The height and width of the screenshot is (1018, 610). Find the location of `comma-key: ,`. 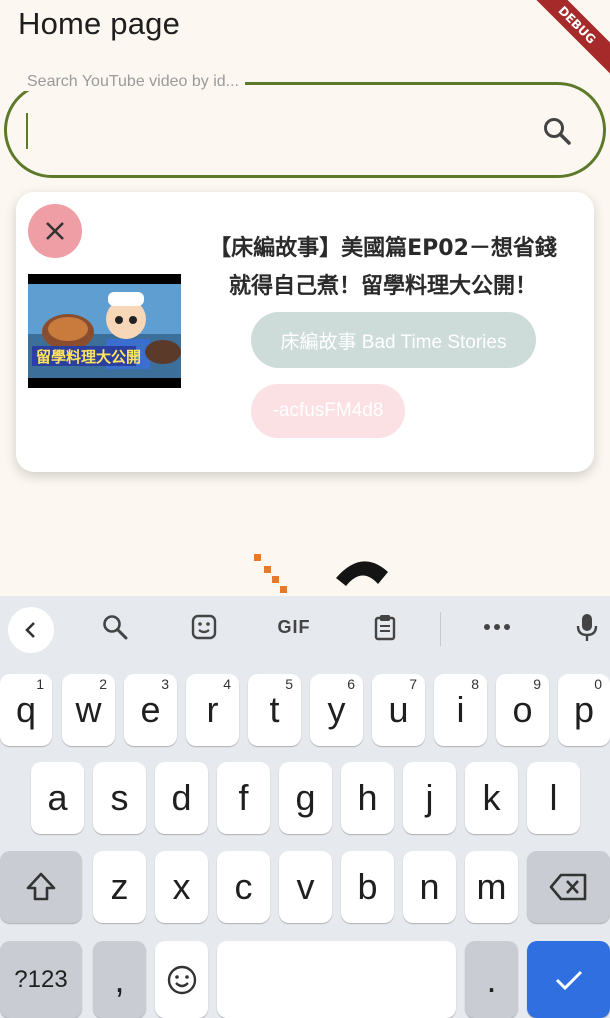

comma-key: , is located at coordinates (119, 979).